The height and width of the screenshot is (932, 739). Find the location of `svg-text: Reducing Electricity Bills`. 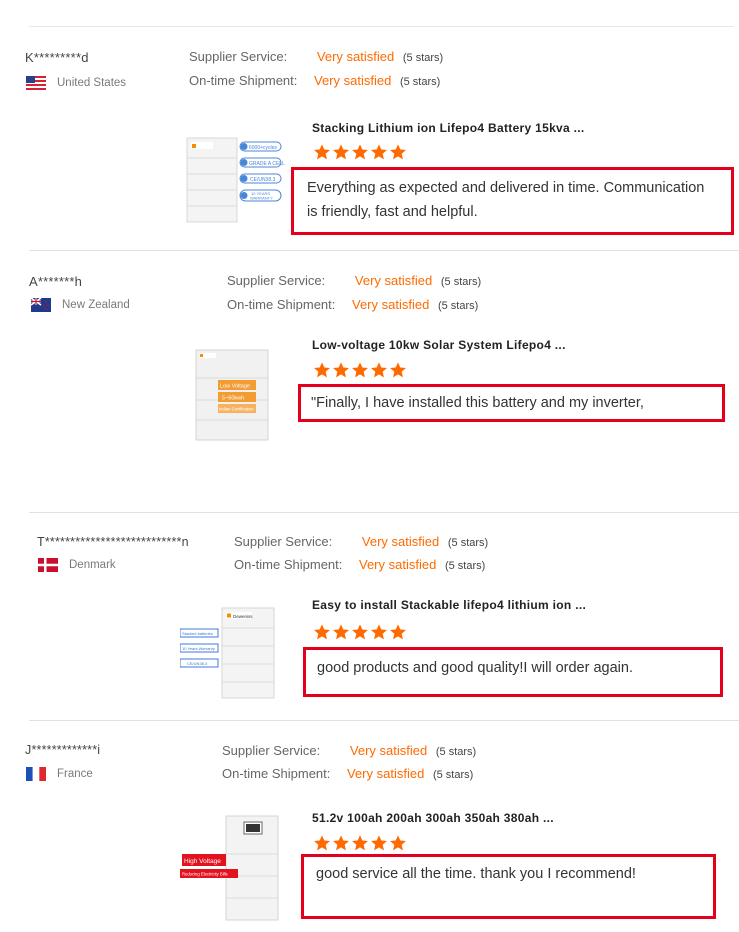

svg-text: Reducing Electricity Bills is located at coordinates (205, 874).